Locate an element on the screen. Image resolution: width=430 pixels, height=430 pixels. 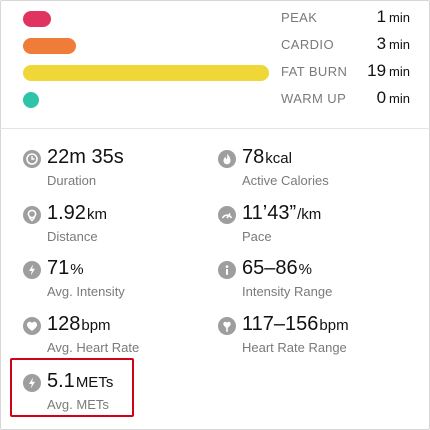
stat-duration: 22m 35s Duration is located at coordinates (118, 168).